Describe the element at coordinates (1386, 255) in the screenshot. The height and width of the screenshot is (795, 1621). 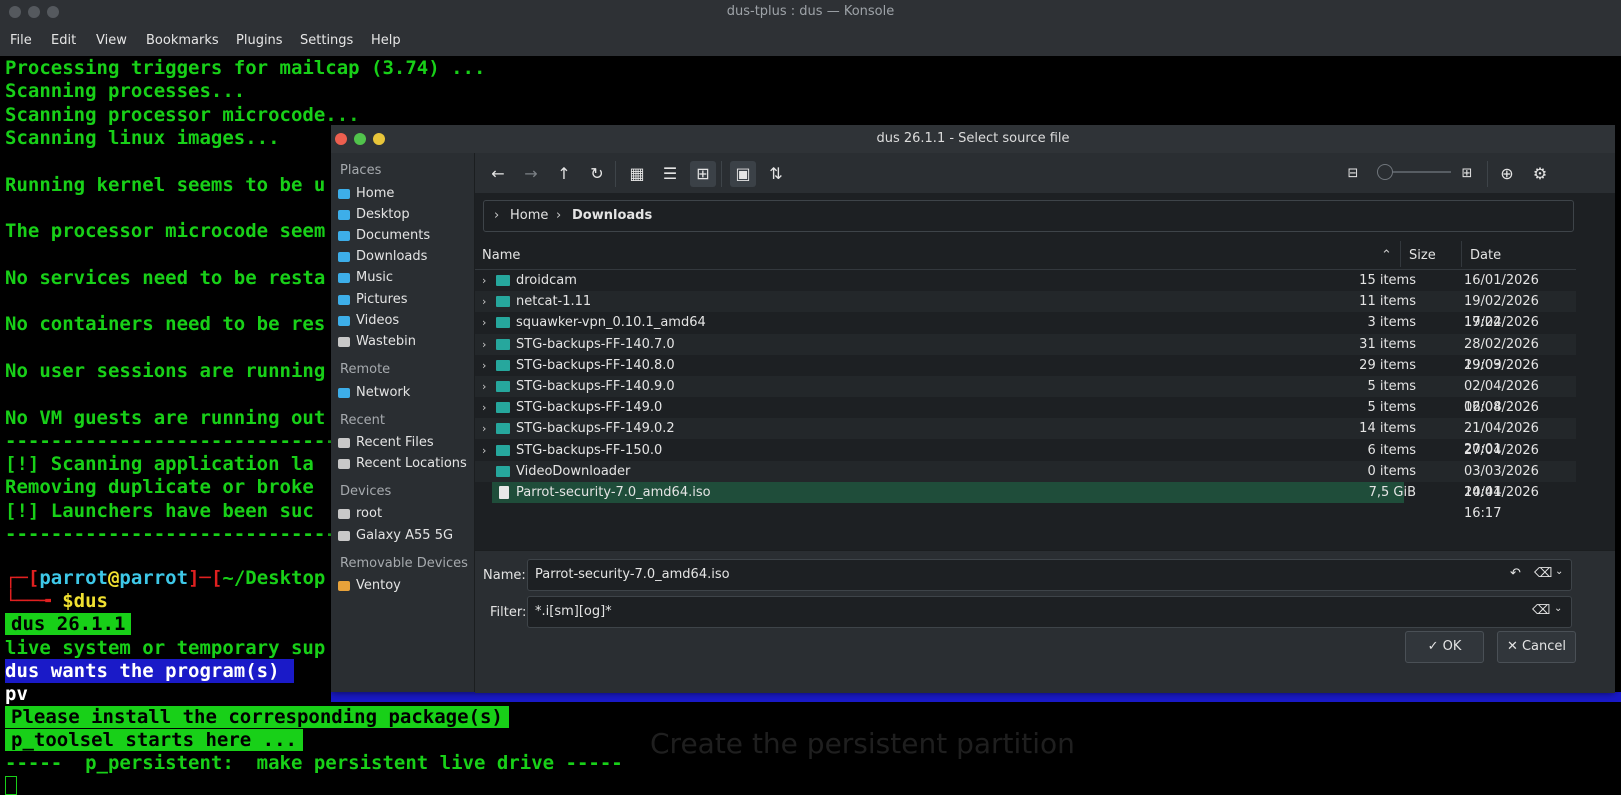
I see `sort-up-icon: ⌃` at that location.